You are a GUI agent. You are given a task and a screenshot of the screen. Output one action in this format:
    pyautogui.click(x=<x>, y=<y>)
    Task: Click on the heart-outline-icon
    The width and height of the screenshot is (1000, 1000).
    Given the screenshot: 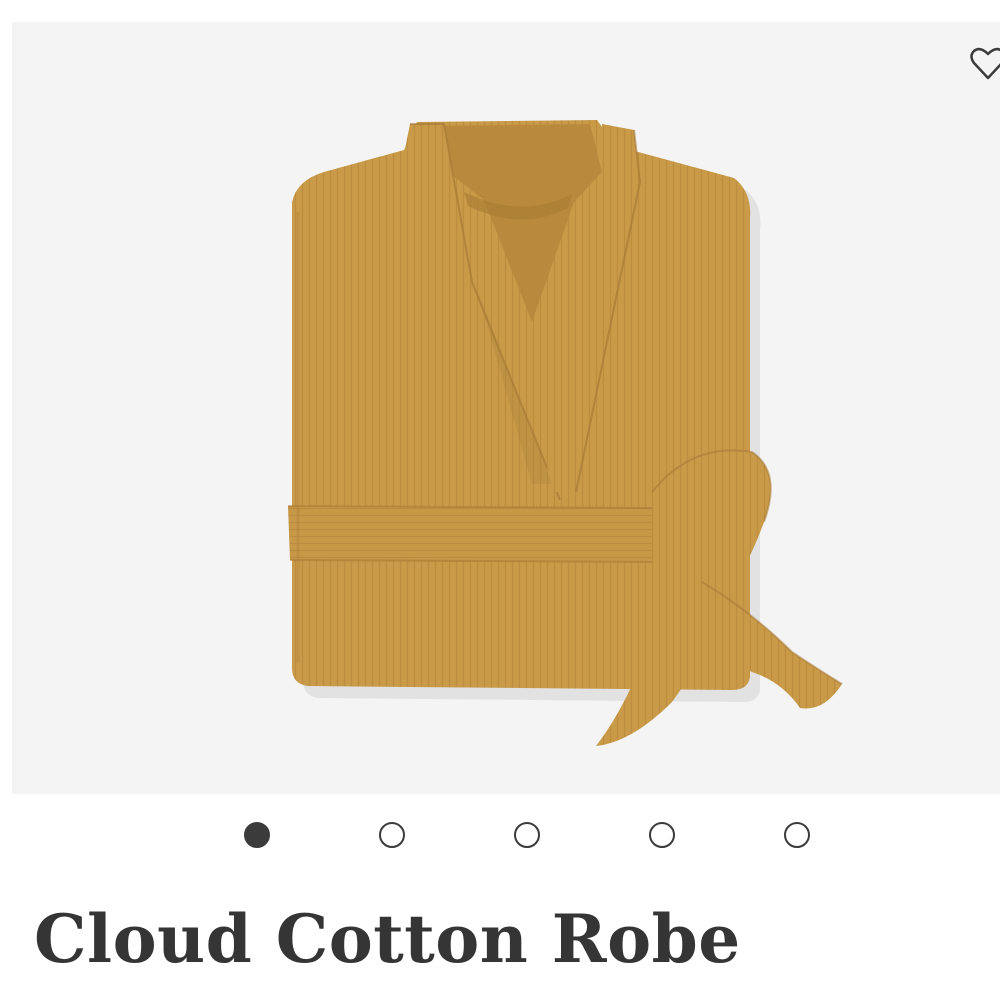 What is the action you would take?
    pyautogui.click(x=985, y=63)
    